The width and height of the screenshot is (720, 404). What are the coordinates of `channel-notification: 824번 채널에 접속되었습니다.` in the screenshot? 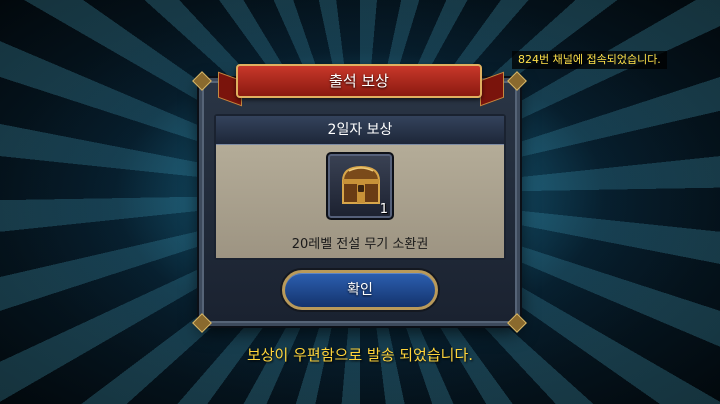 It's located at (589, 60).